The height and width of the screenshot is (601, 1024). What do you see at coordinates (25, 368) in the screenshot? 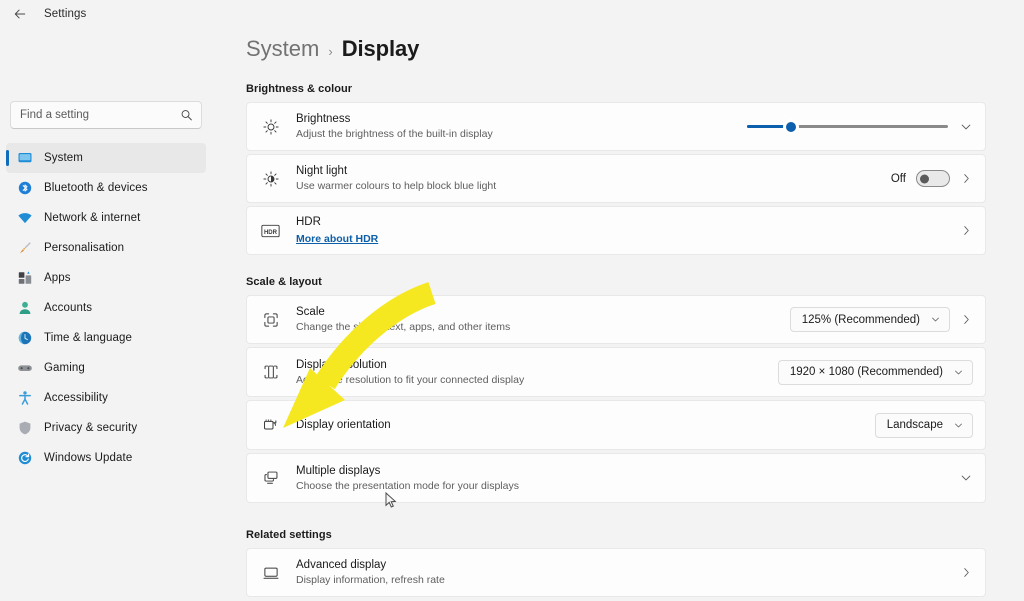
I see `gamepad-icon` at bounding box center [25, 368].